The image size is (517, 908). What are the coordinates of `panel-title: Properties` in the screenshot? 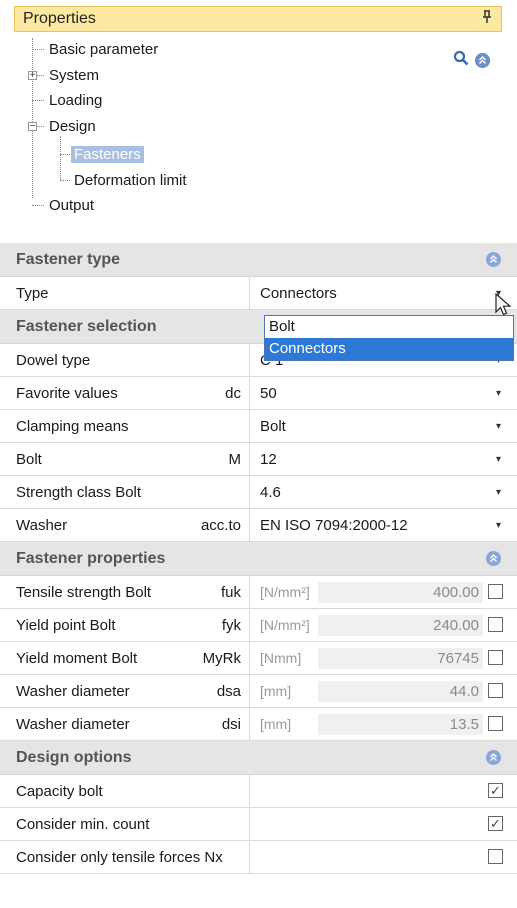 It's located at (59, 18).